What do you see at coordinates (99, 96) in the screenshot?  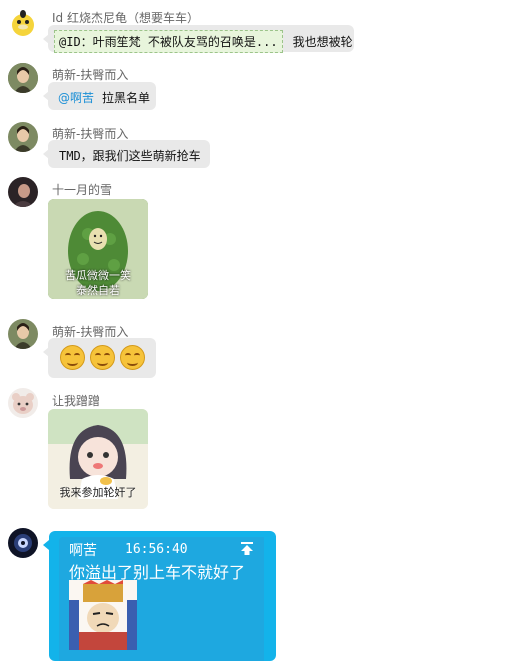 I see `message-bubble: @啊苦 拉黑名单` at bounding box center [99, 96].